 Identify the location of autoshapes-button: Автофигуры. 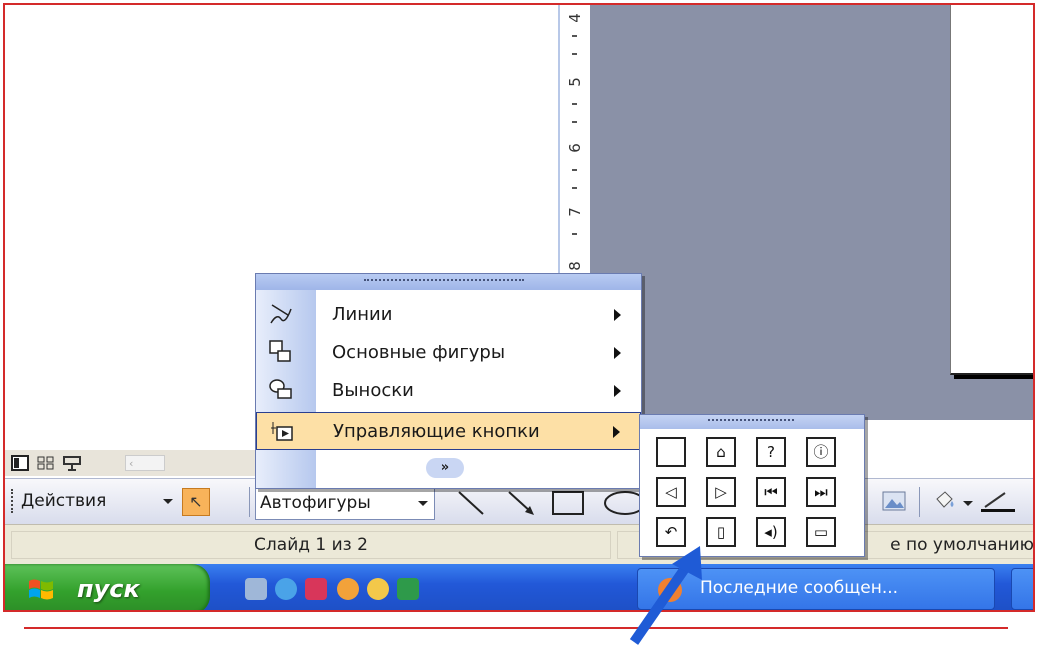
(345, 503).